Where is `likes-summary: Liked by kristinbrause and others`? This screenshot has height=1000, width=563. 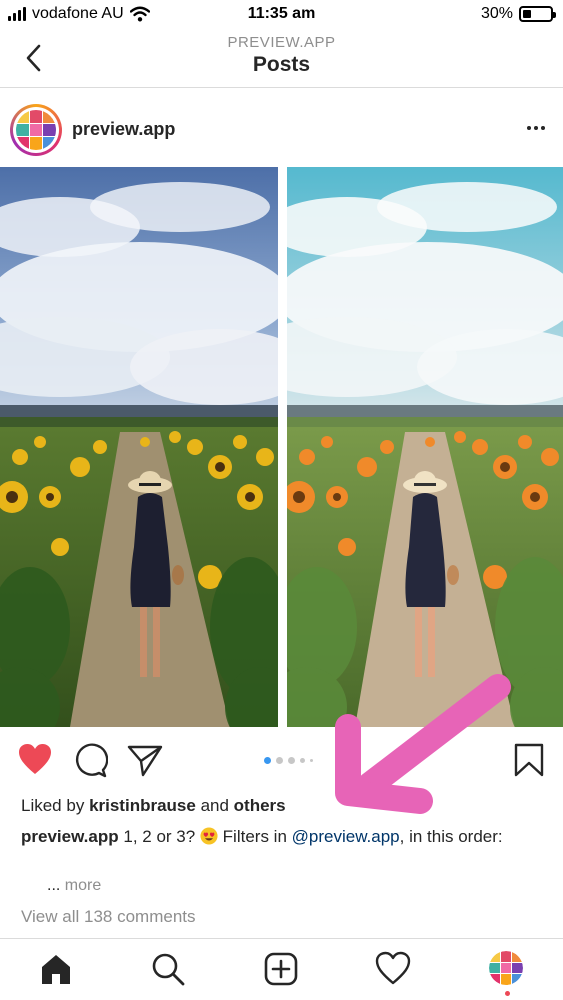 likes-summary: Liked by kristinbrause and others is located at coordinates (153, 806).